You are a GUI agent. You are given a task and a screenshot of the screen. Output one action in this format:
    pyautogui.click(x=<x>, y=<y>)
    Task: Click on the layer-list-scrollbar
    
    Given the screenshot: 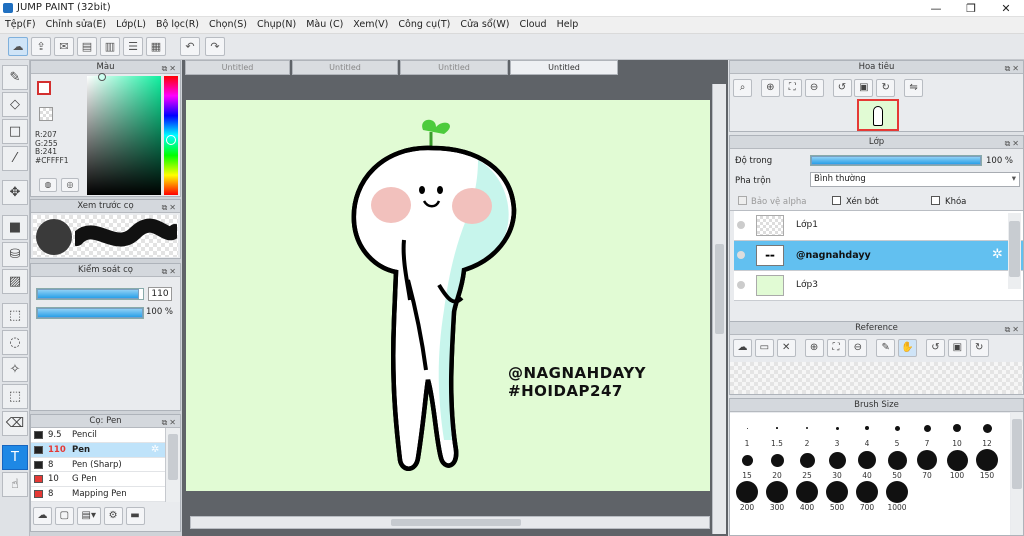 What is the action you would take?
    pyautogui.click(x=1014, y=251)
    